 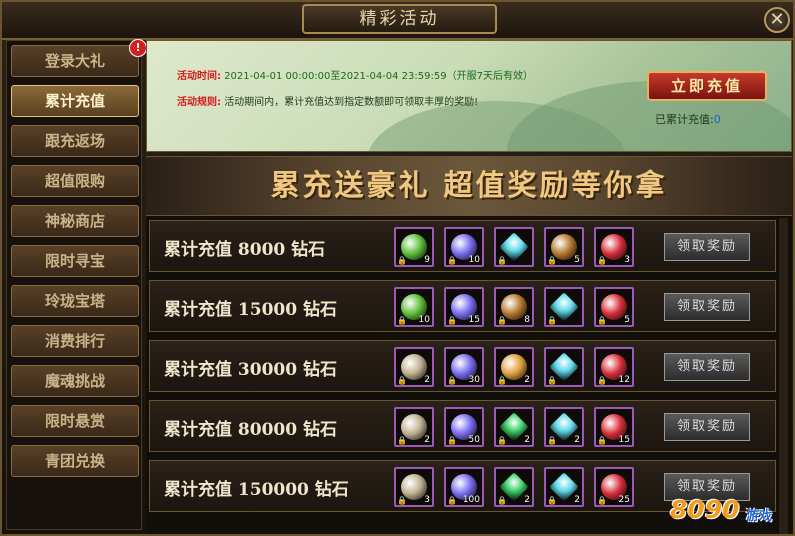 I want to click on site-watermark: 8090 游戏, so click(x=730, y=514).